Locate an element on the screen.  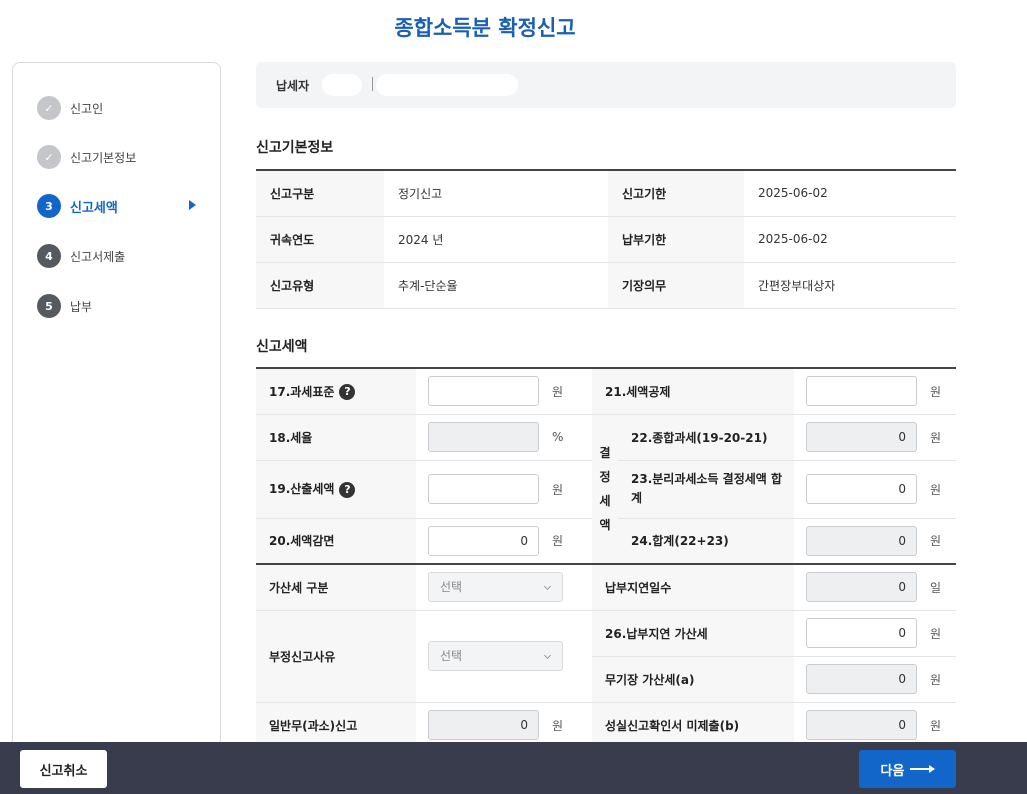
decided-tax-group-label: 결 정 세 액 is located at coordinates (605, 489).